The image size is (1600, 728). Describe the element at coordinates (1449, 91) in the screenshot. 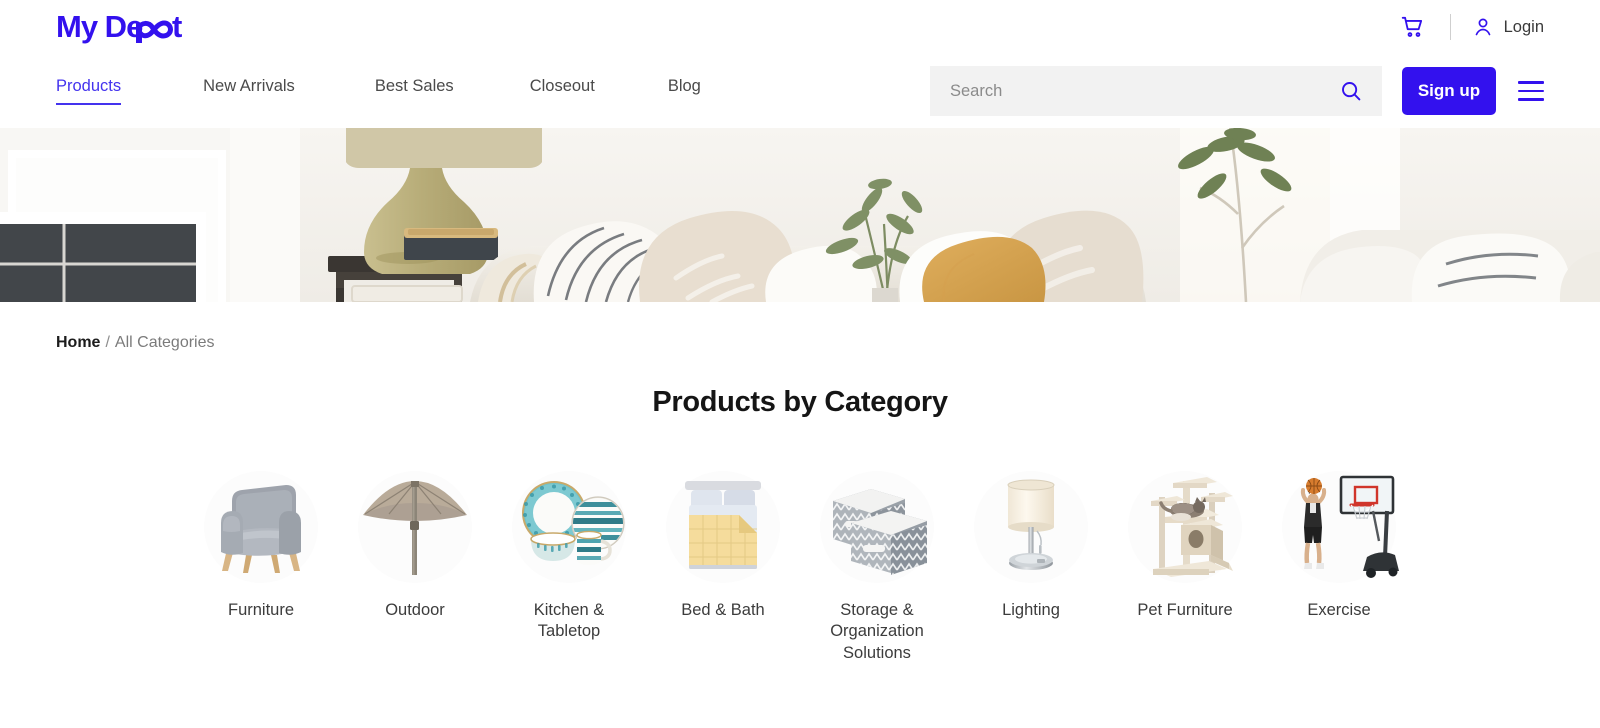

I see `signup-button: Sign up` at that location.